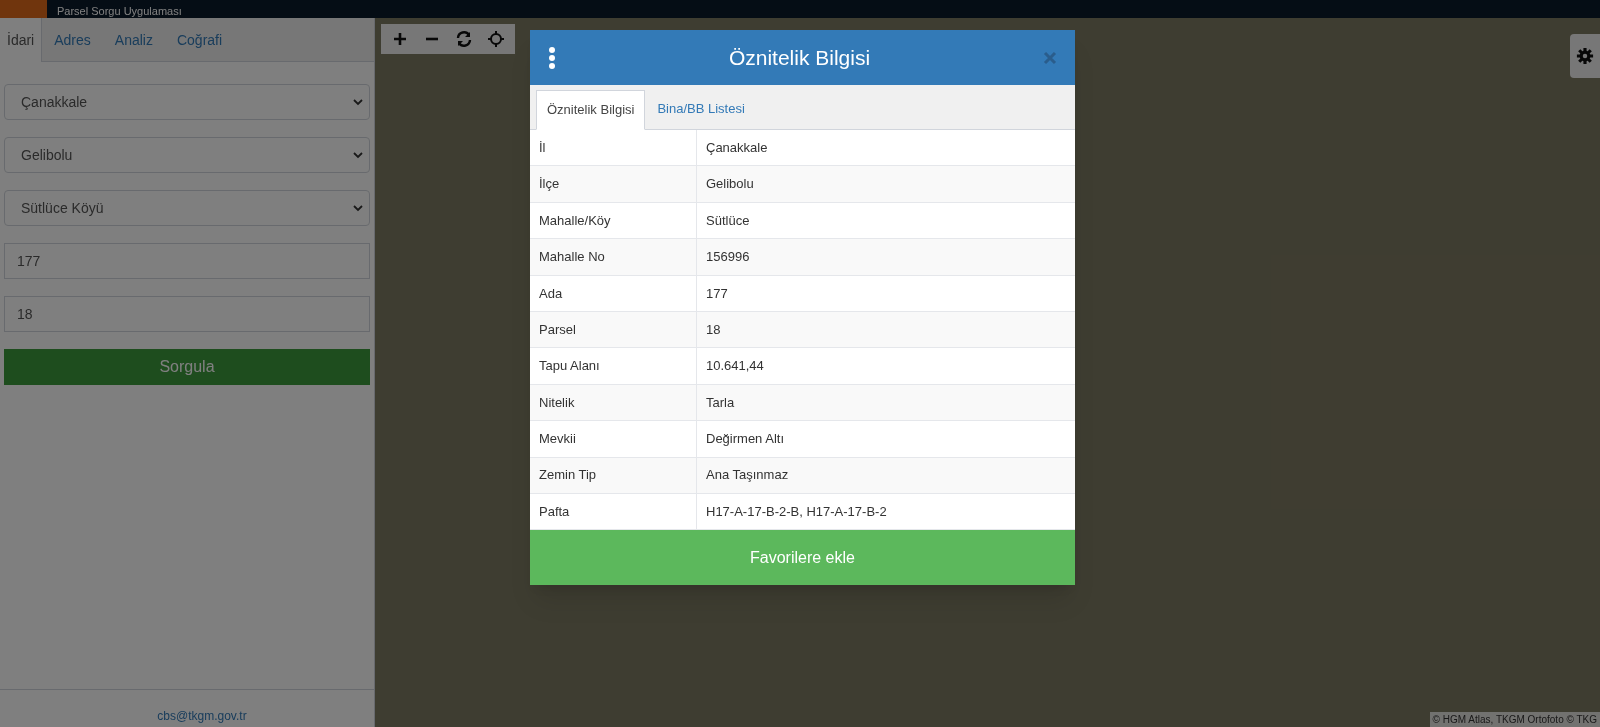 The height and width of the screenshot is (727, 1600). I want to click on table-cell-text: 18, so click(713, 329).